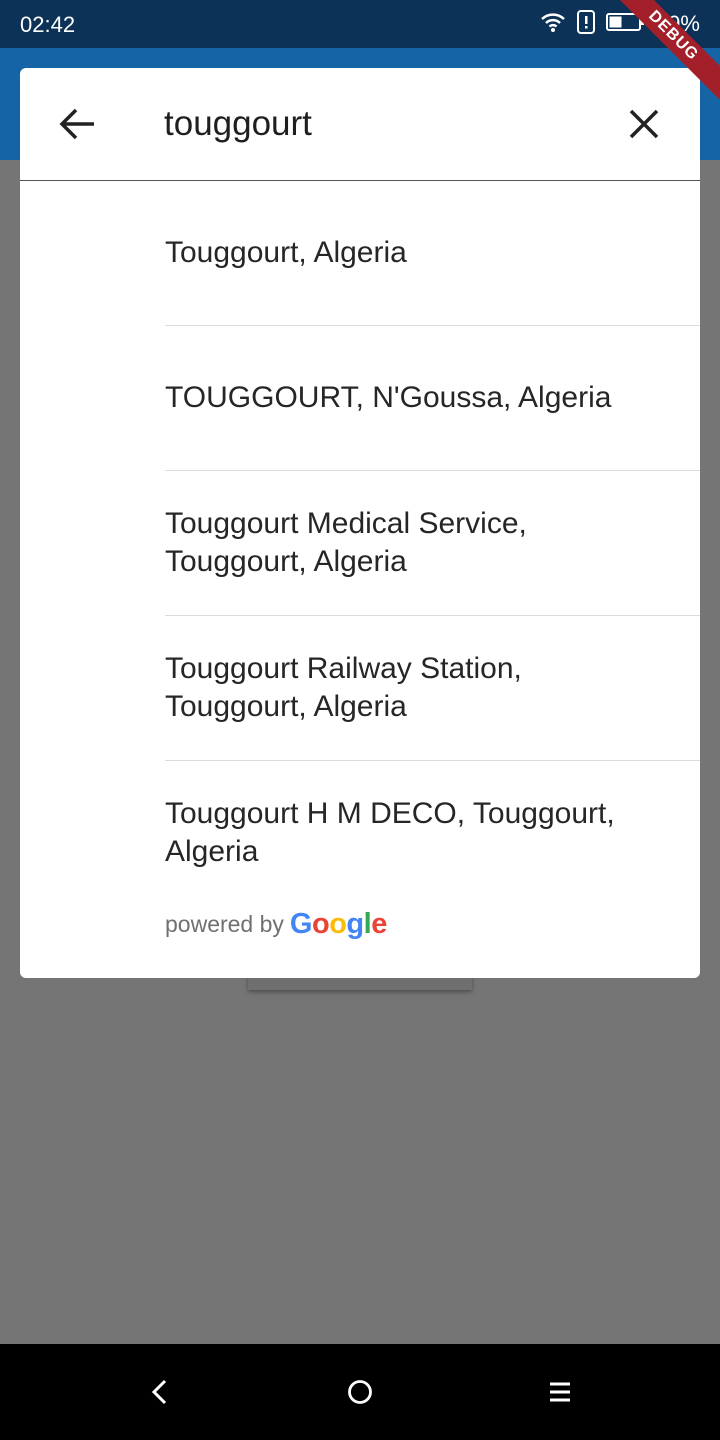 The image size is (720, 1440). What do you see at coordinates (388, 397) in the screenshot?
I see `result-label: TOUGGOURT, N'Goussa, Algeria` at bounding box center [388, 397].